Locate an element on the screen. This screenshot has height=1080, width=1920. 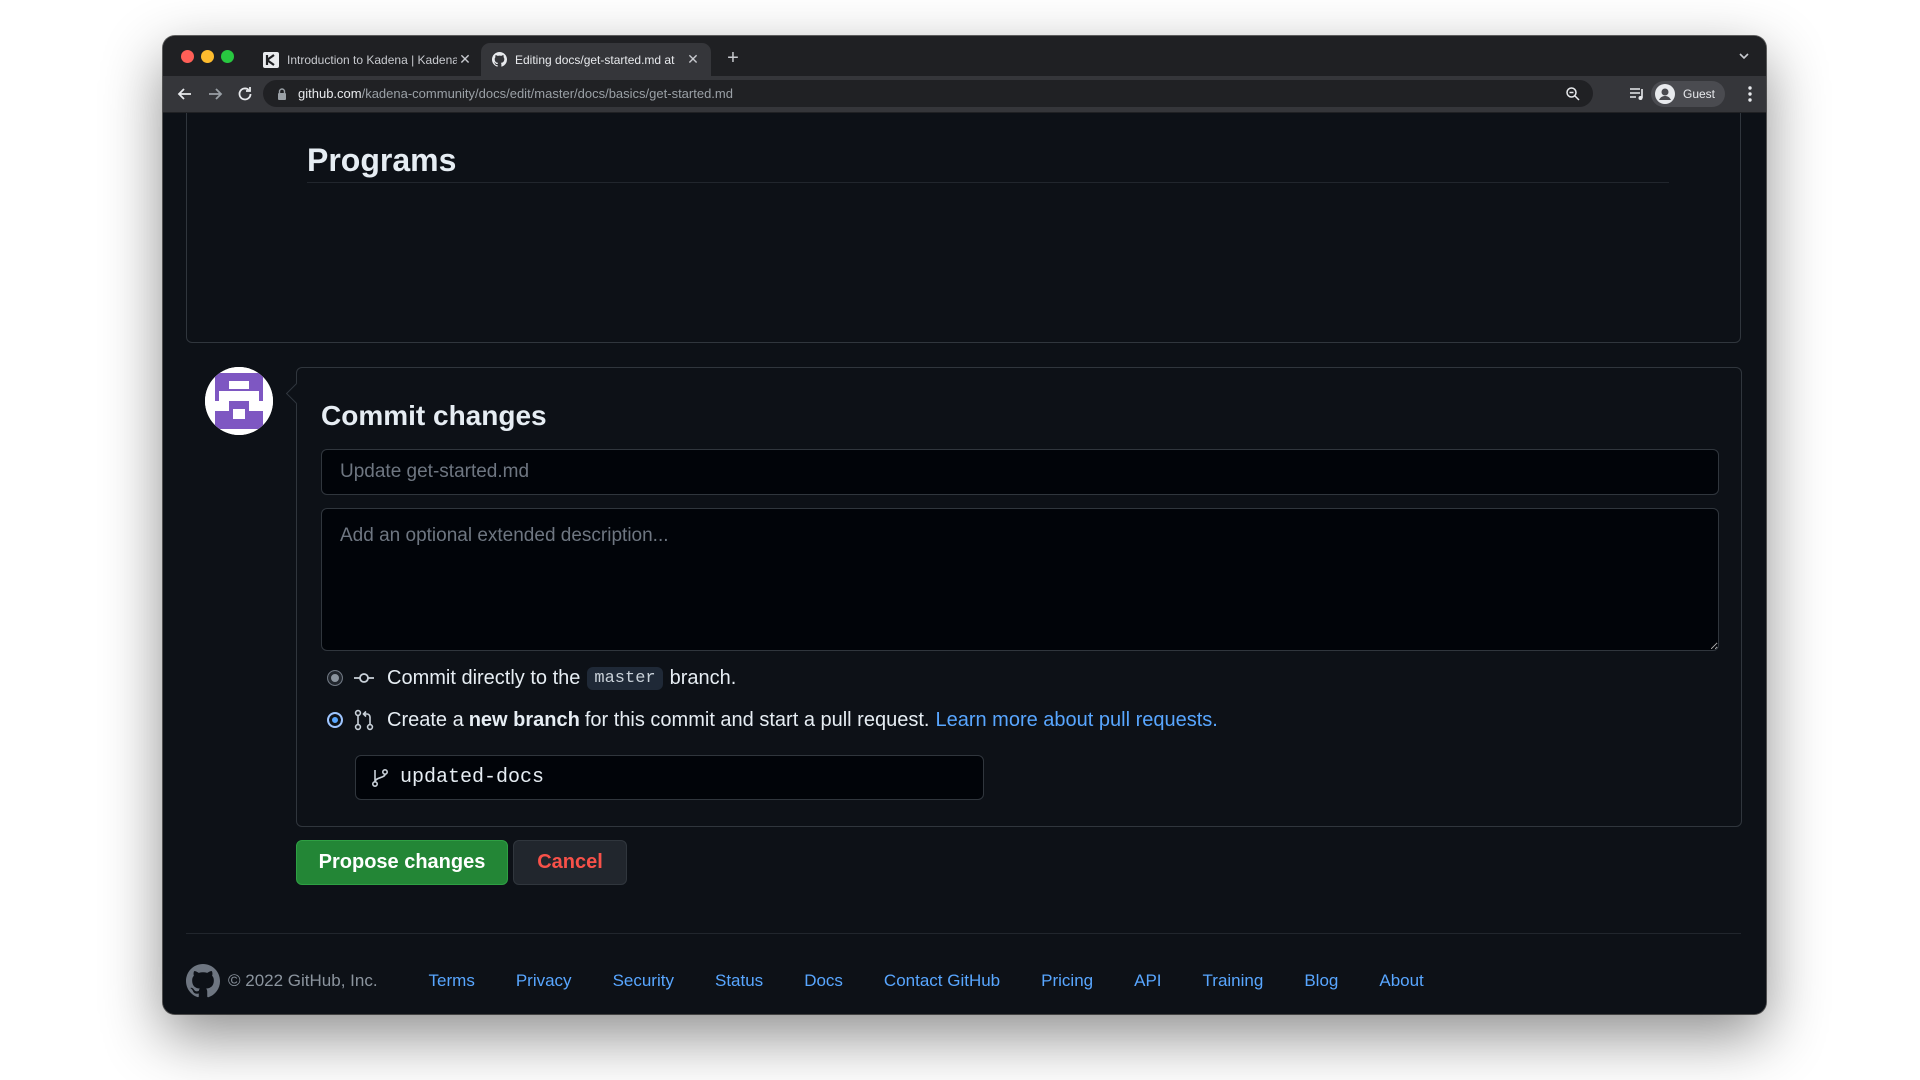
branch-name-input: updated-docs is located at coordinates (669, 777).